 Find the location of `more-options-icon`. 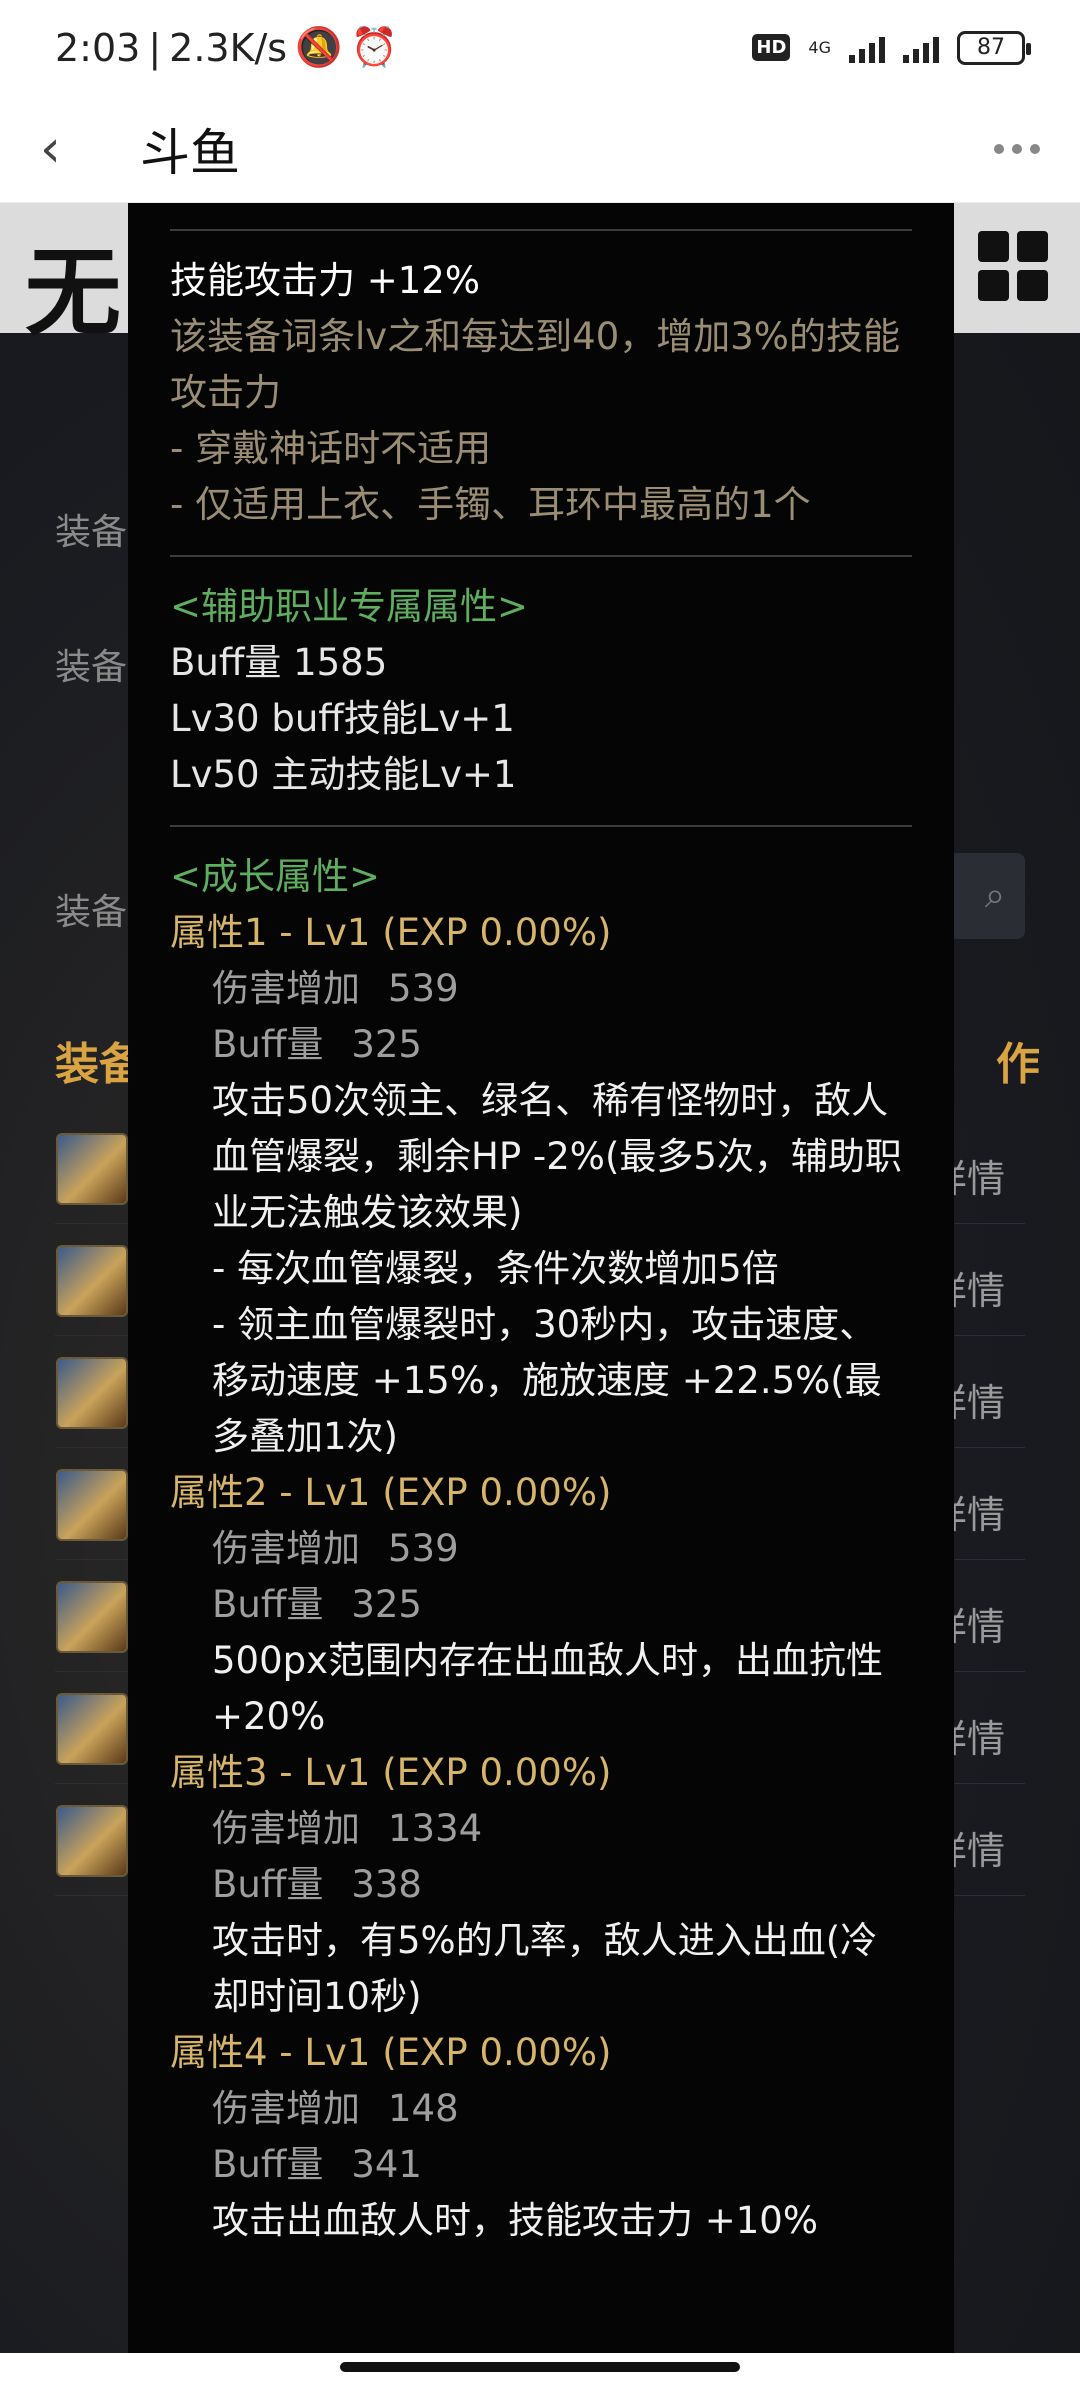

more-options-icon is located at coordinates (1017, 148).